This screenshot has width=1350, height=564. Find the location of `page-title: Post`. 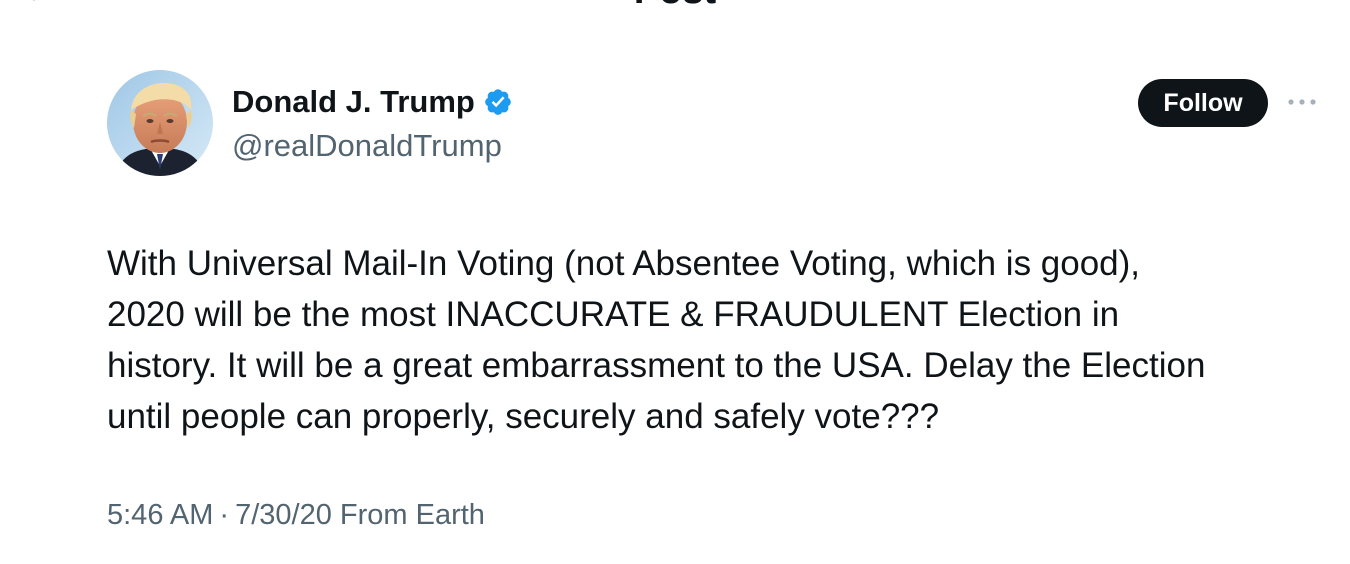

page-title: Post is located at coordinates (675, 5).